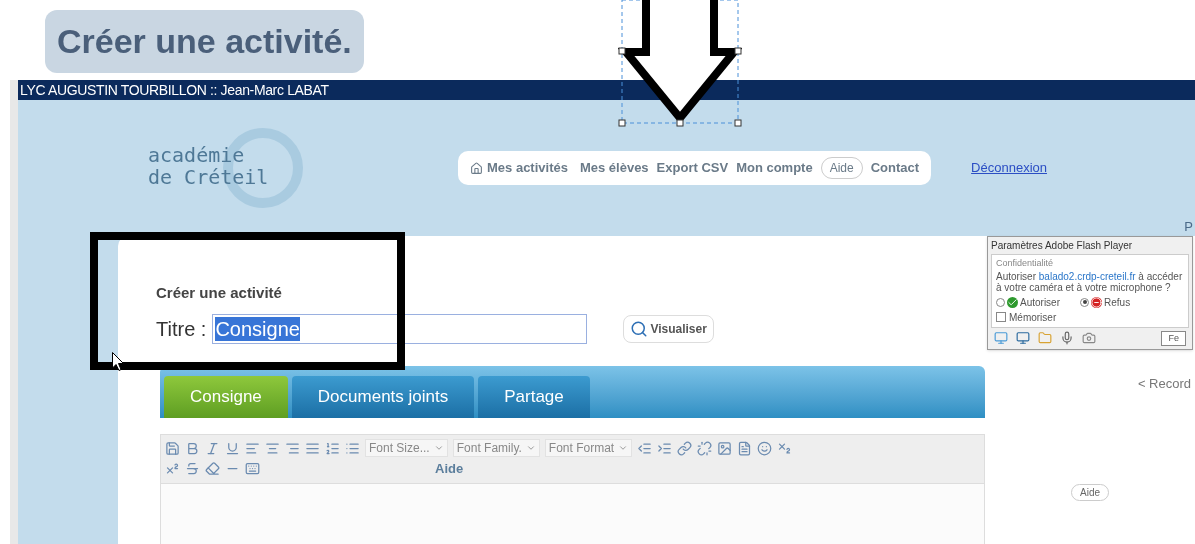 The width and height of the screenshot is (1195, 544). I want to click on slide-title: Créer une activité., so click(204, 41).